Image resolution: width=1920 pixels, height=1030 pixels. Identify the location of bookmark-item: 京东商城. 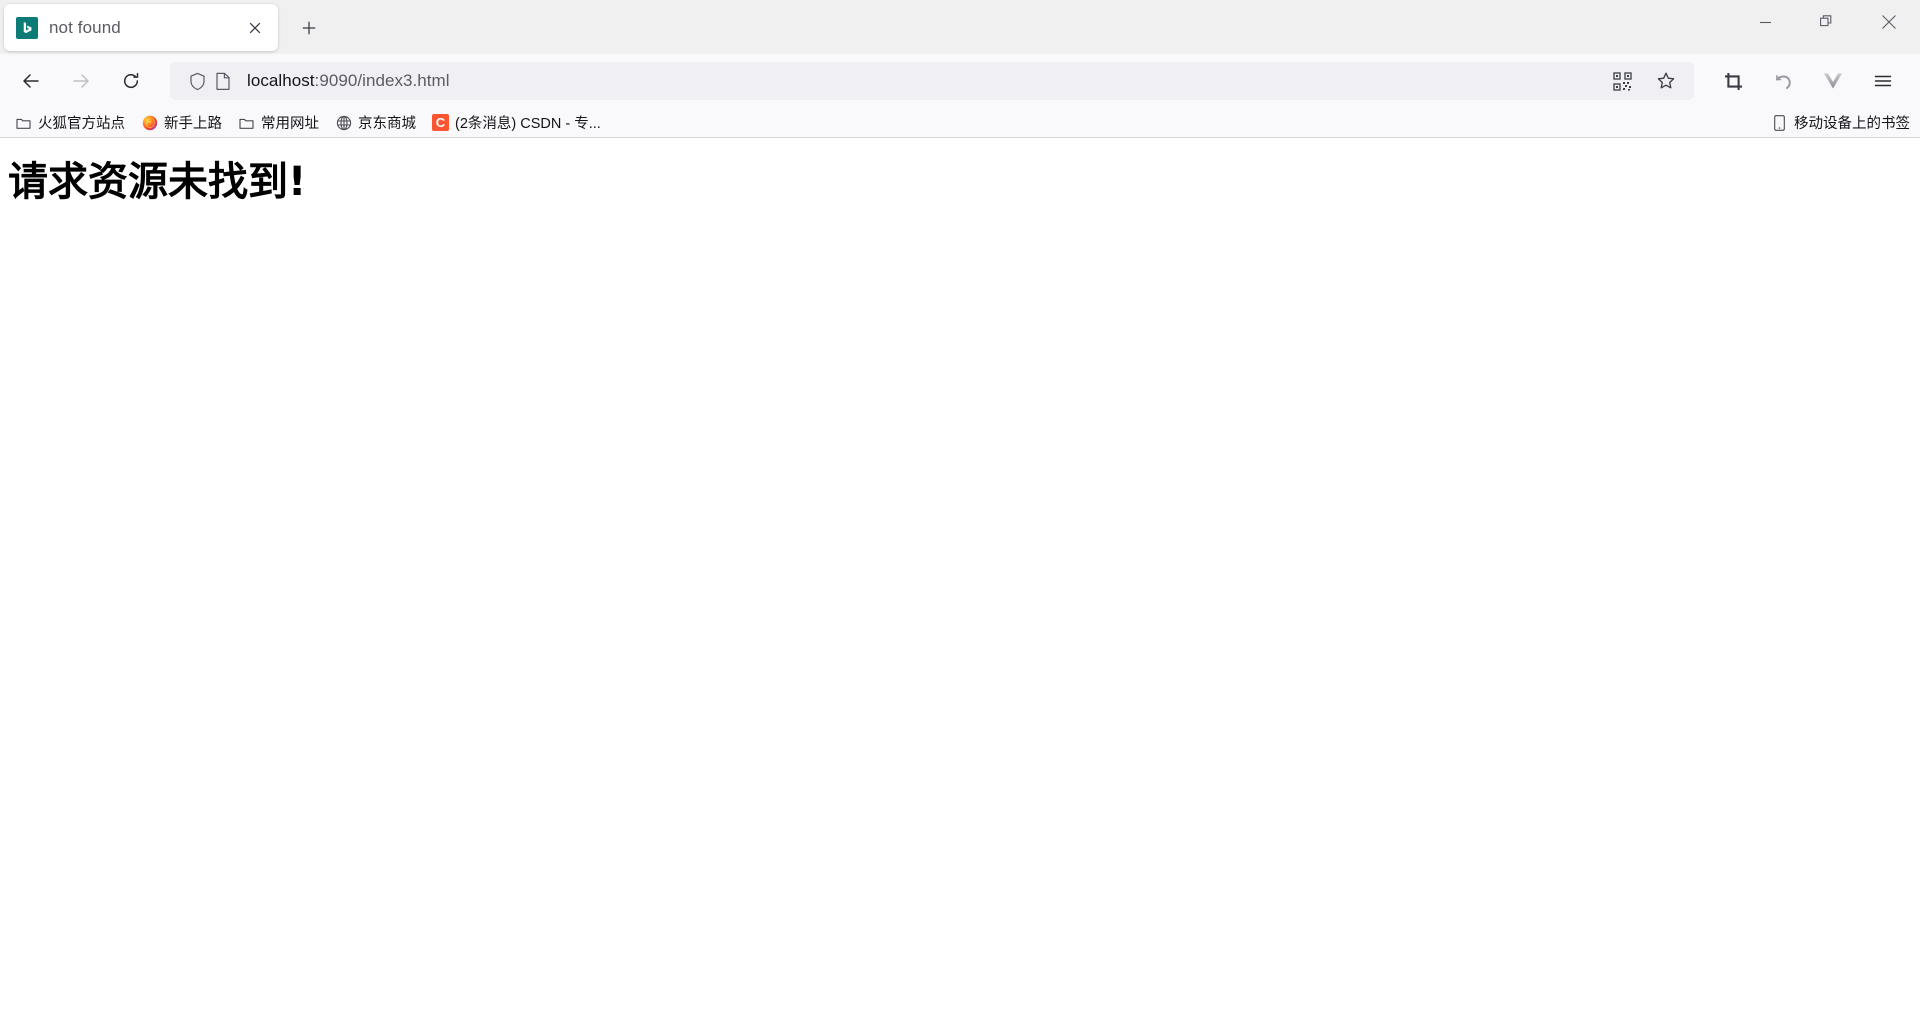
(375, 123).